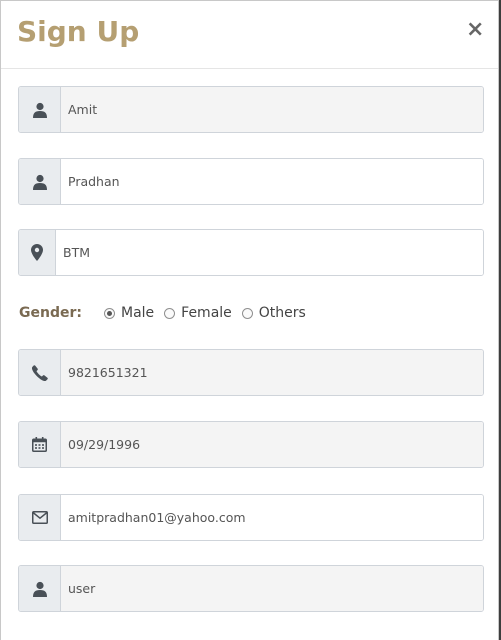 This screenshot has width=501, height=640. I want to click on radio-male-label: Male, so click(137, 313).